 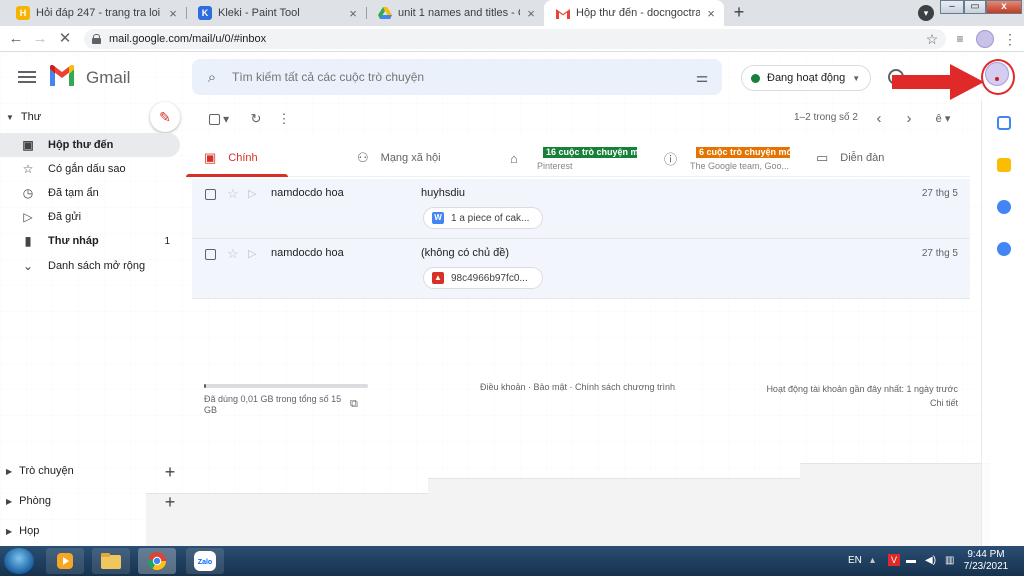 What do you see at coordinates (90, 217) in the screenshot?
I see `sidebar-item-sent: ▷ Đã gửi` at bounding box center [90, 217].